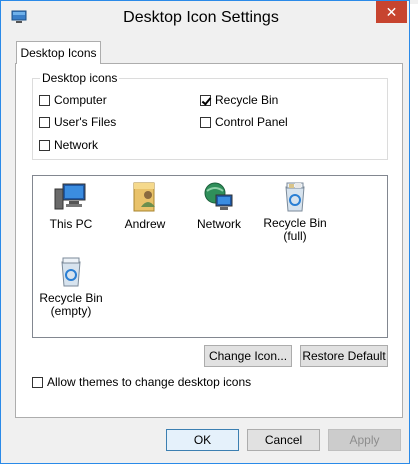 Image resolution: width=418 pixels, height=466 pixels. I want to click on close-button: ✕, so click(391, 12).